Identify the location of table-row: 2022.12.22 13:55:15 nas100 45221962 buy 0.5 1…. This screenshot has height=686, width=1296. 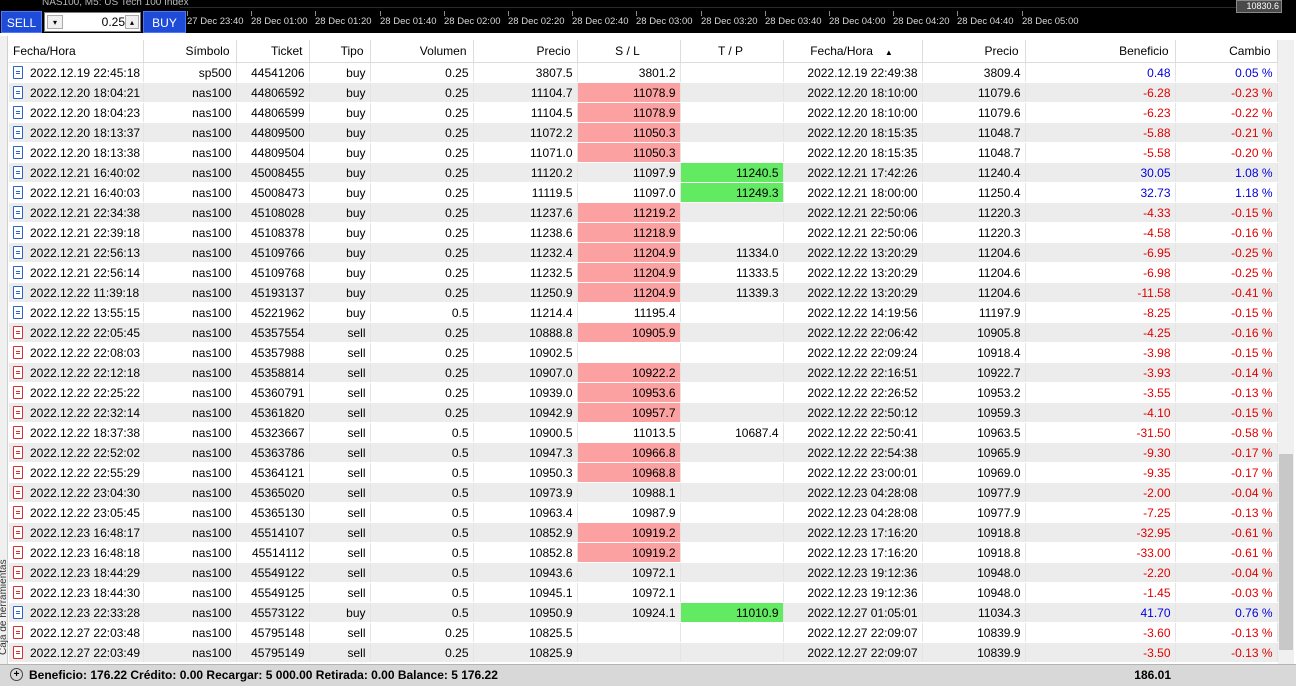
(643, 312).